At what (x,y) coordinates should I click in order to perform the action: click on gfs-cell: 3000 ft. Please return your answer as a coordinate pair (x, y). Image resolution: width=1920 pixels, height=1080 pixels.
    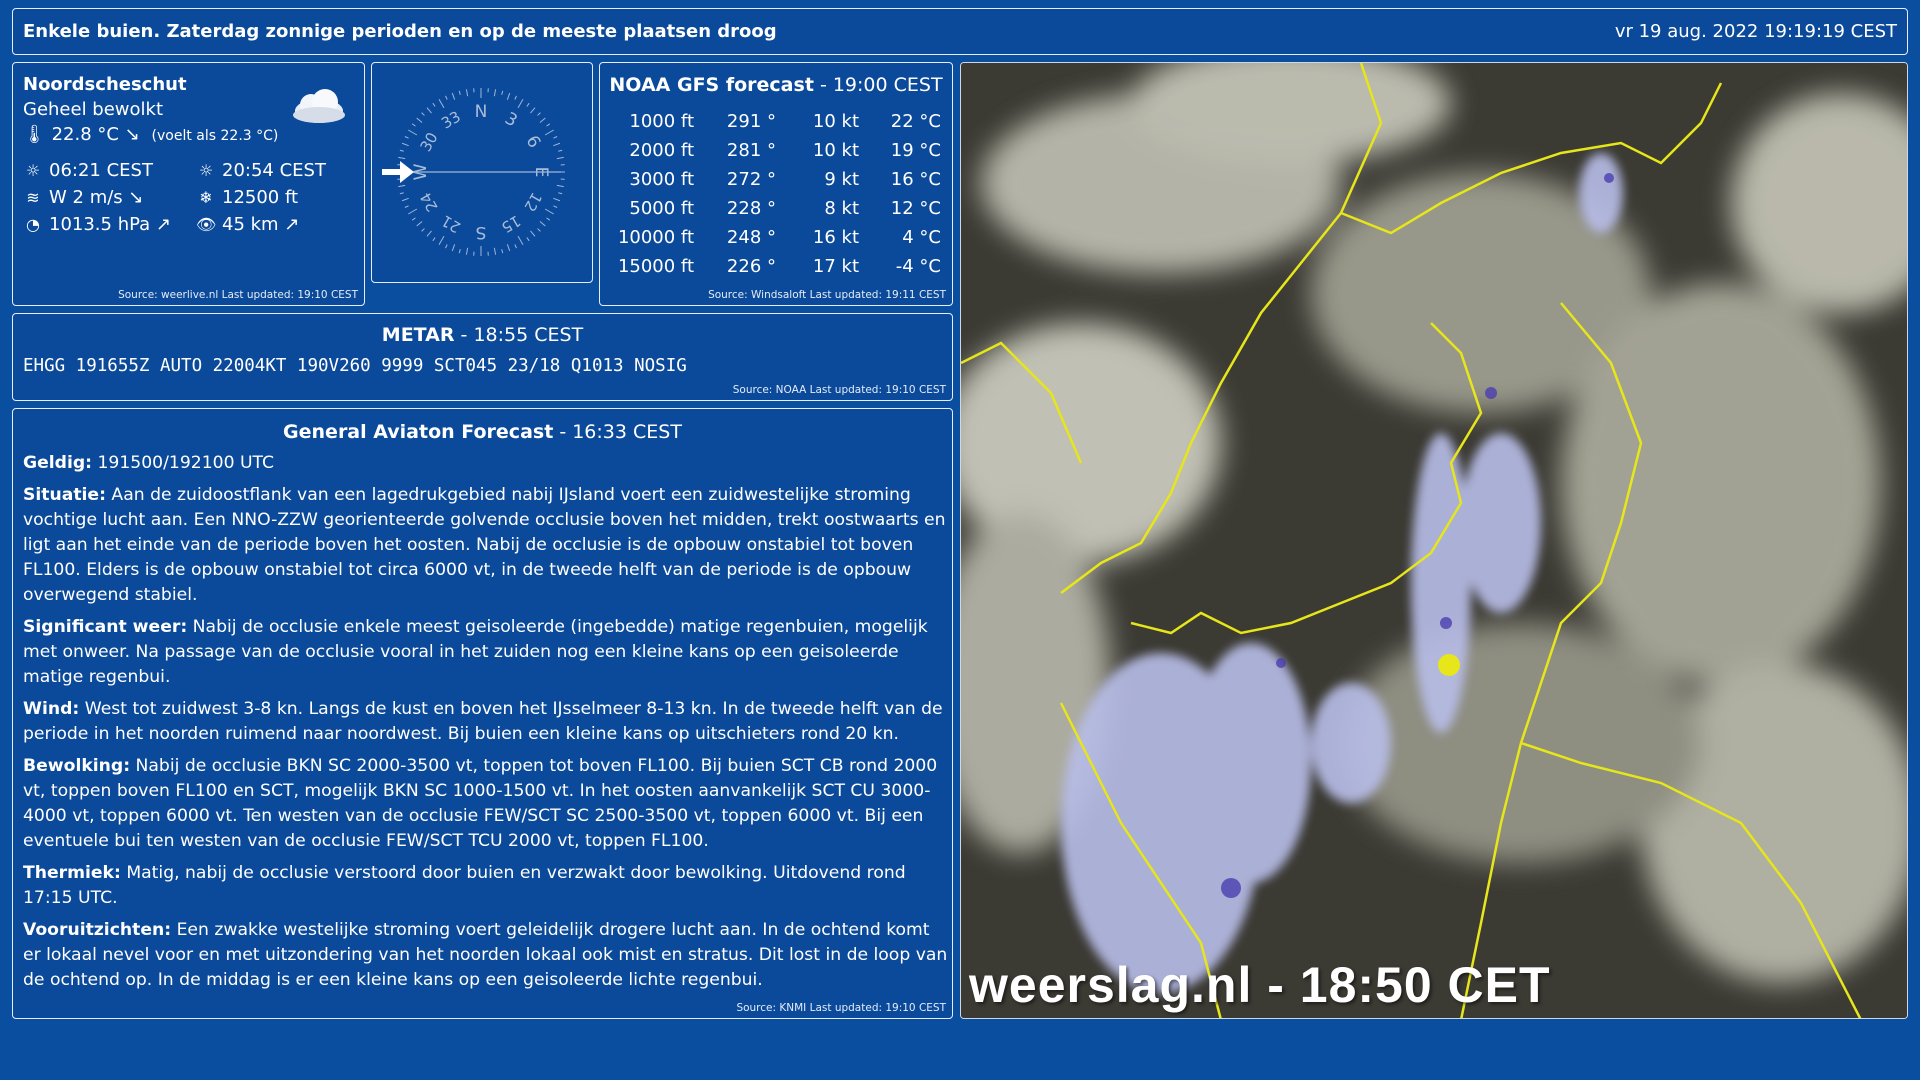
    Looking at the image, I should click on (661, 179).